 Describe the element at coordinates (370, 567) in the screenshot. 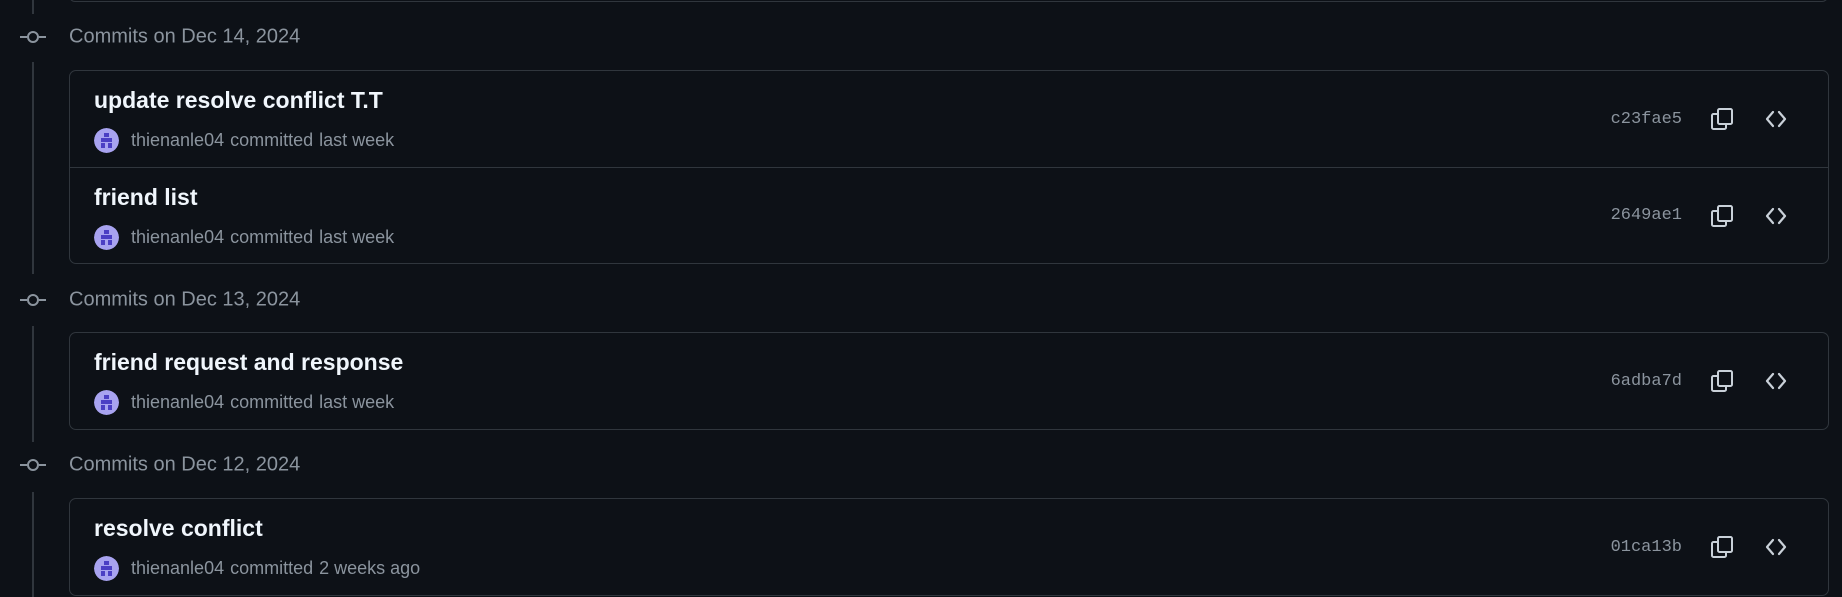

I see `commit-relative-time: 2 weeks ago` at that location.